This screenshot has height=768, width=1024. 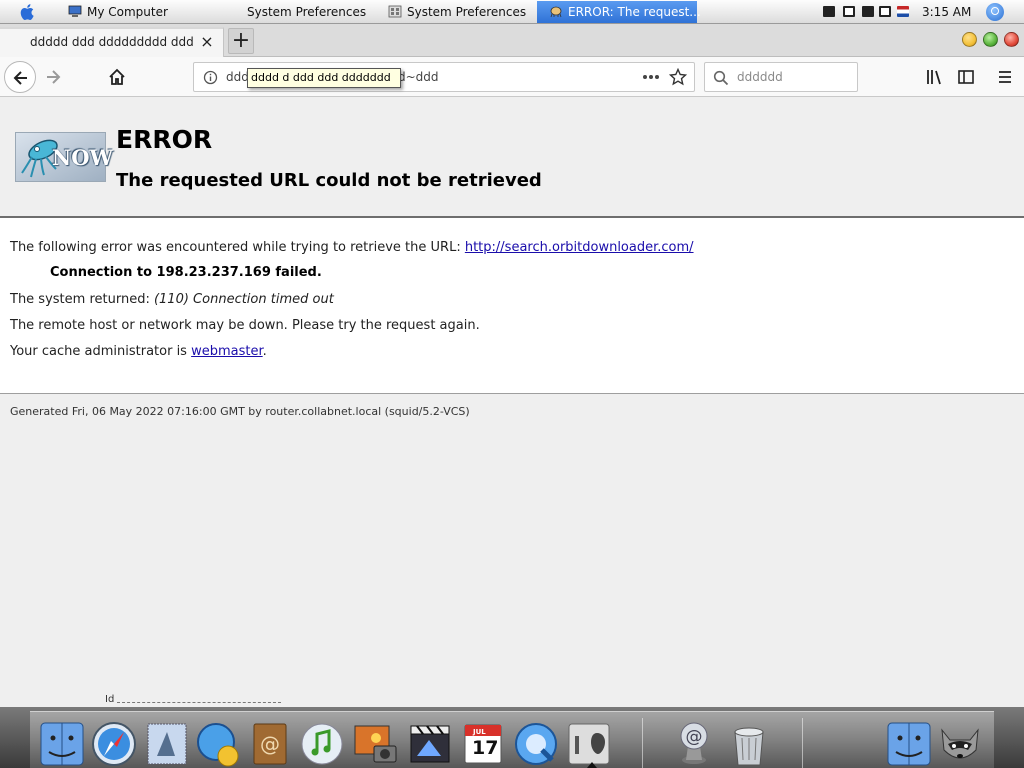 I want to click on trash-icon, so click(x=749, y=744).